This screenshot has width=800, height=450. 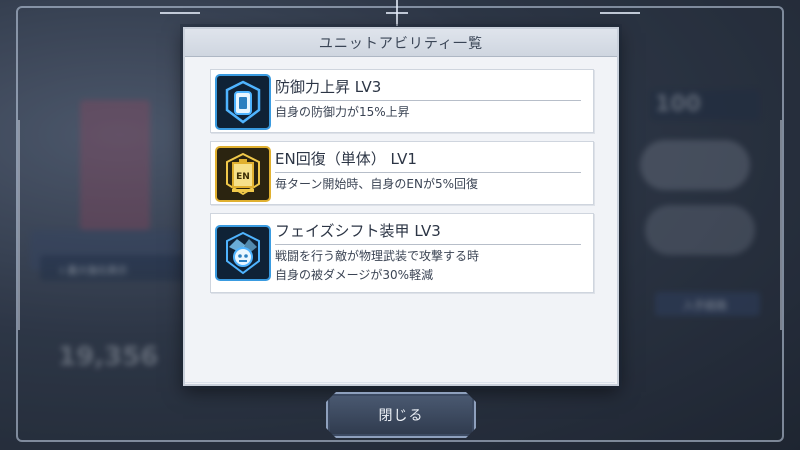 I want to click on ability-description-line: 自身の被ダメージが30%軽減, so click(x=354, y=275).